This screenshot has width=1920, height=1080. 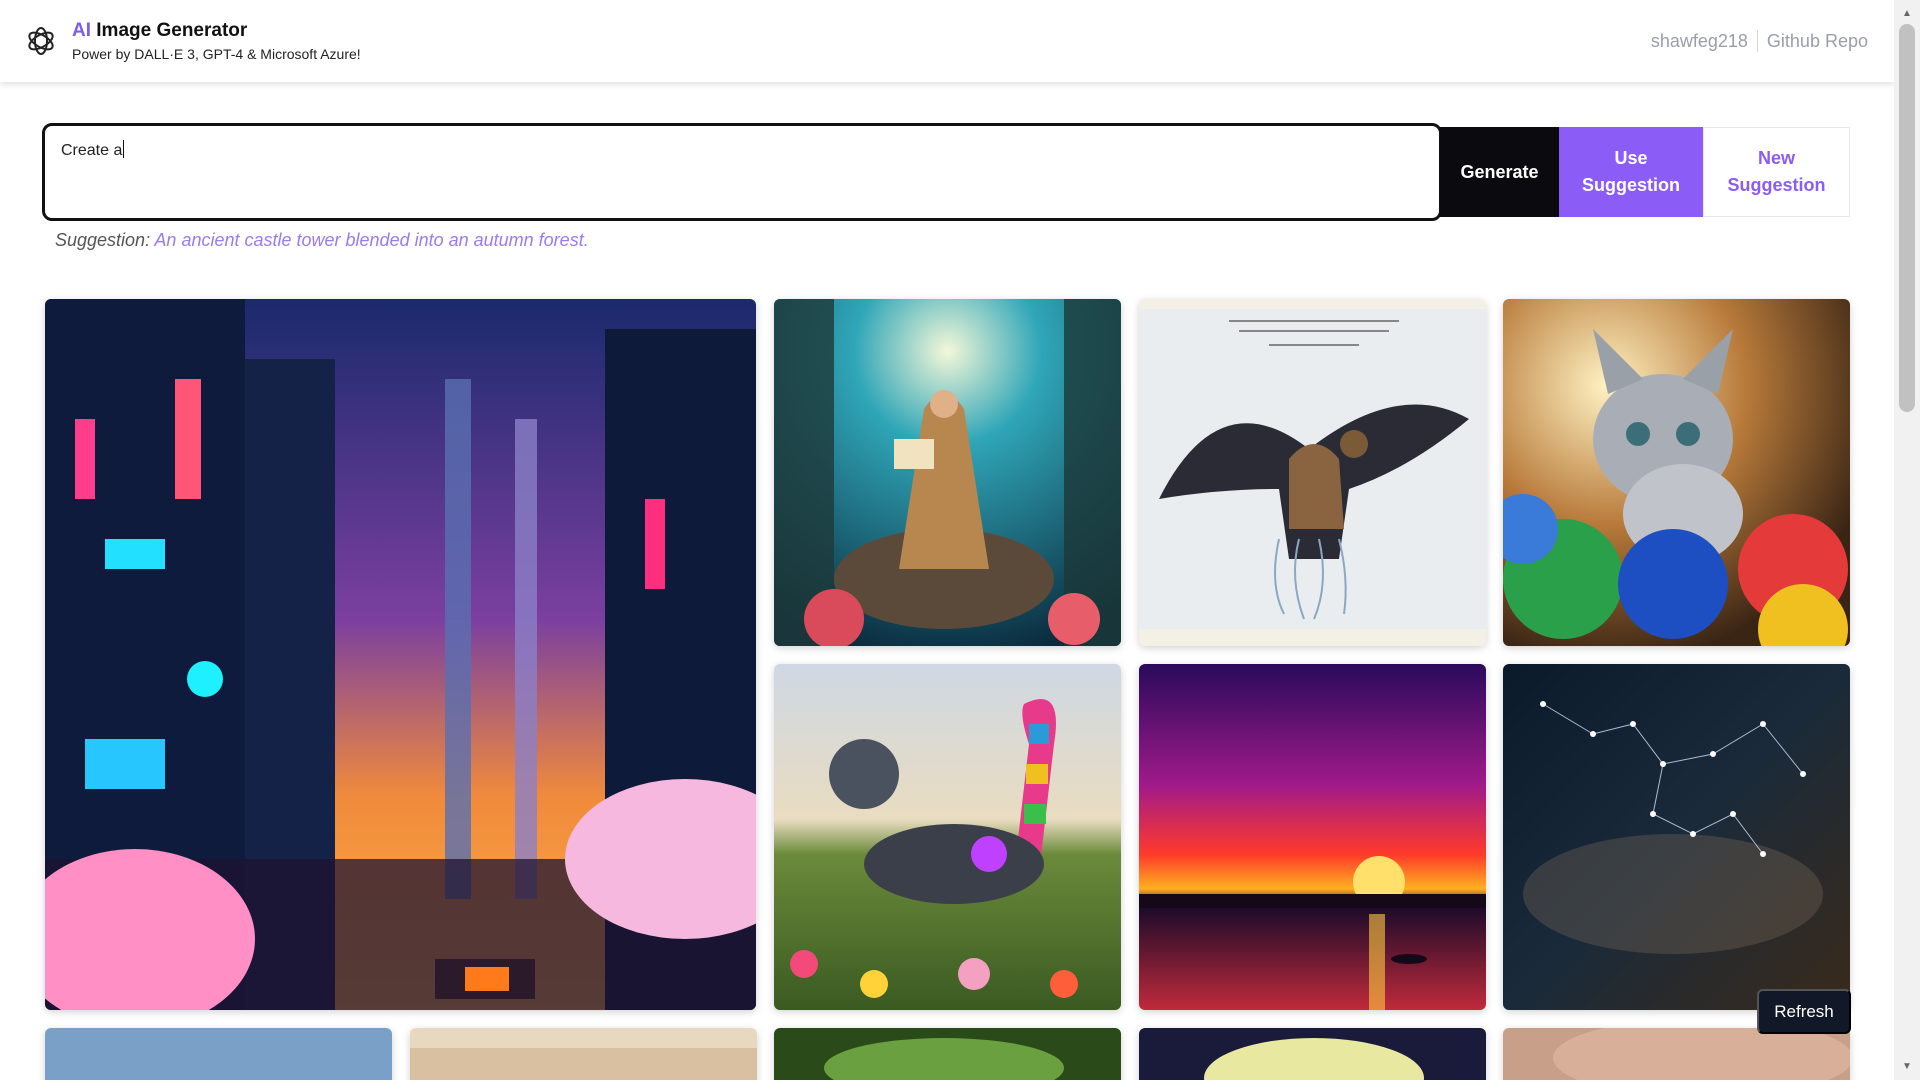 I want to click on gallery-image-forest, so click(x=947, y=1054).